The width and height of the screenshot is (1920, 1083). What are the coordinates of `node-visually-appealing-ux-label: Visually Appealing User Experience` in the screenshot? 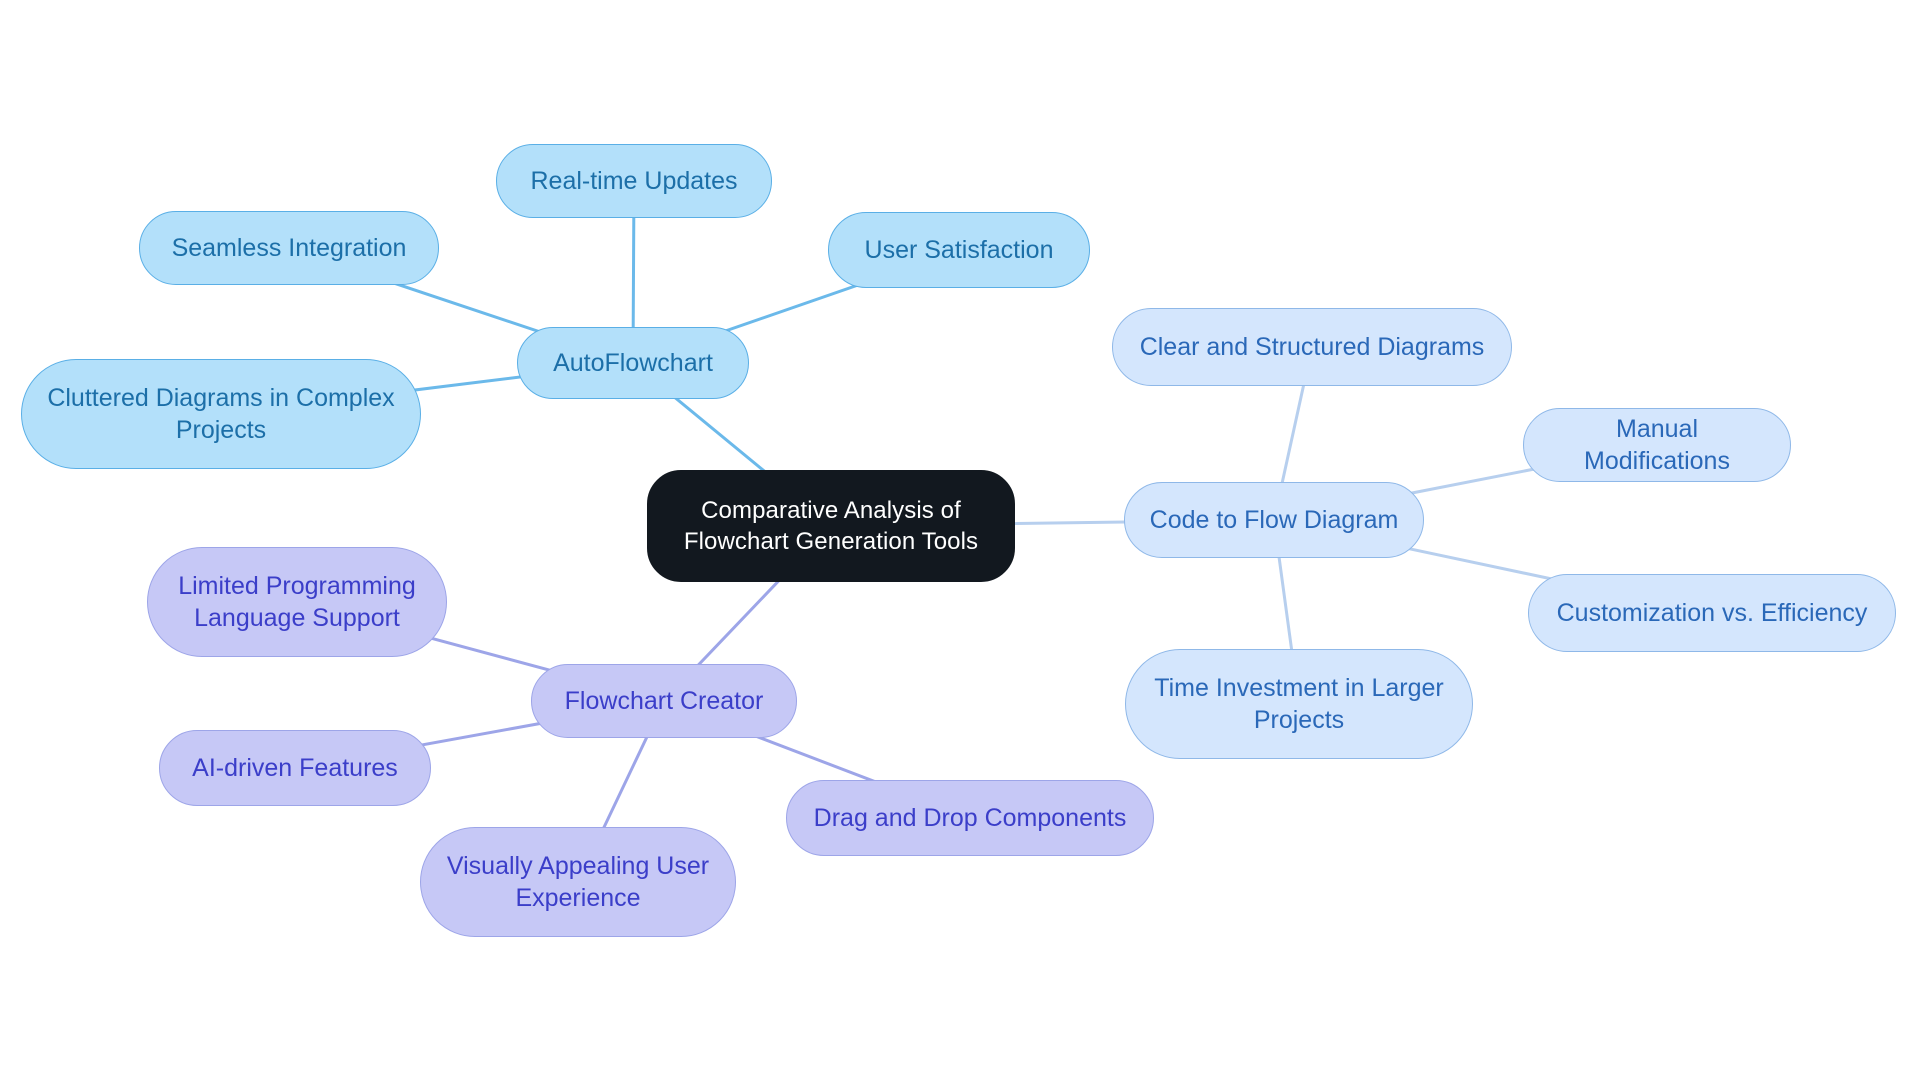 It's located at (578, 882).